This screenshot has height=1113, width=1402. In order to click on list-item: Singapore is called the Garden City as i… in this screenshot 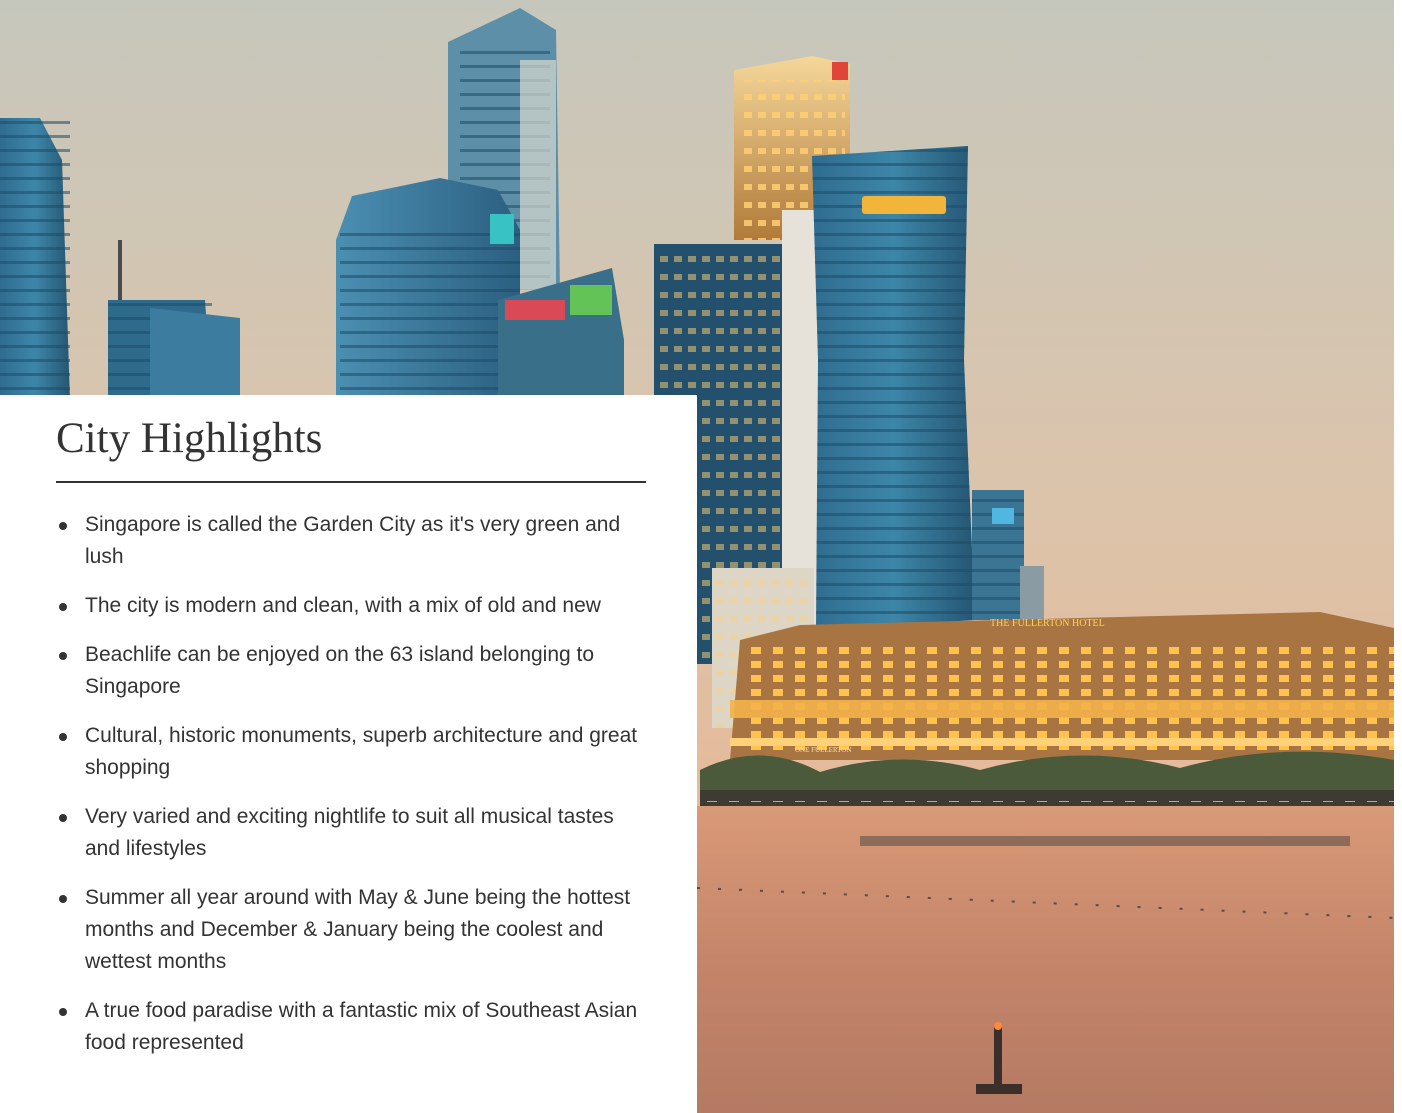, I will do `click(352, 541)`.